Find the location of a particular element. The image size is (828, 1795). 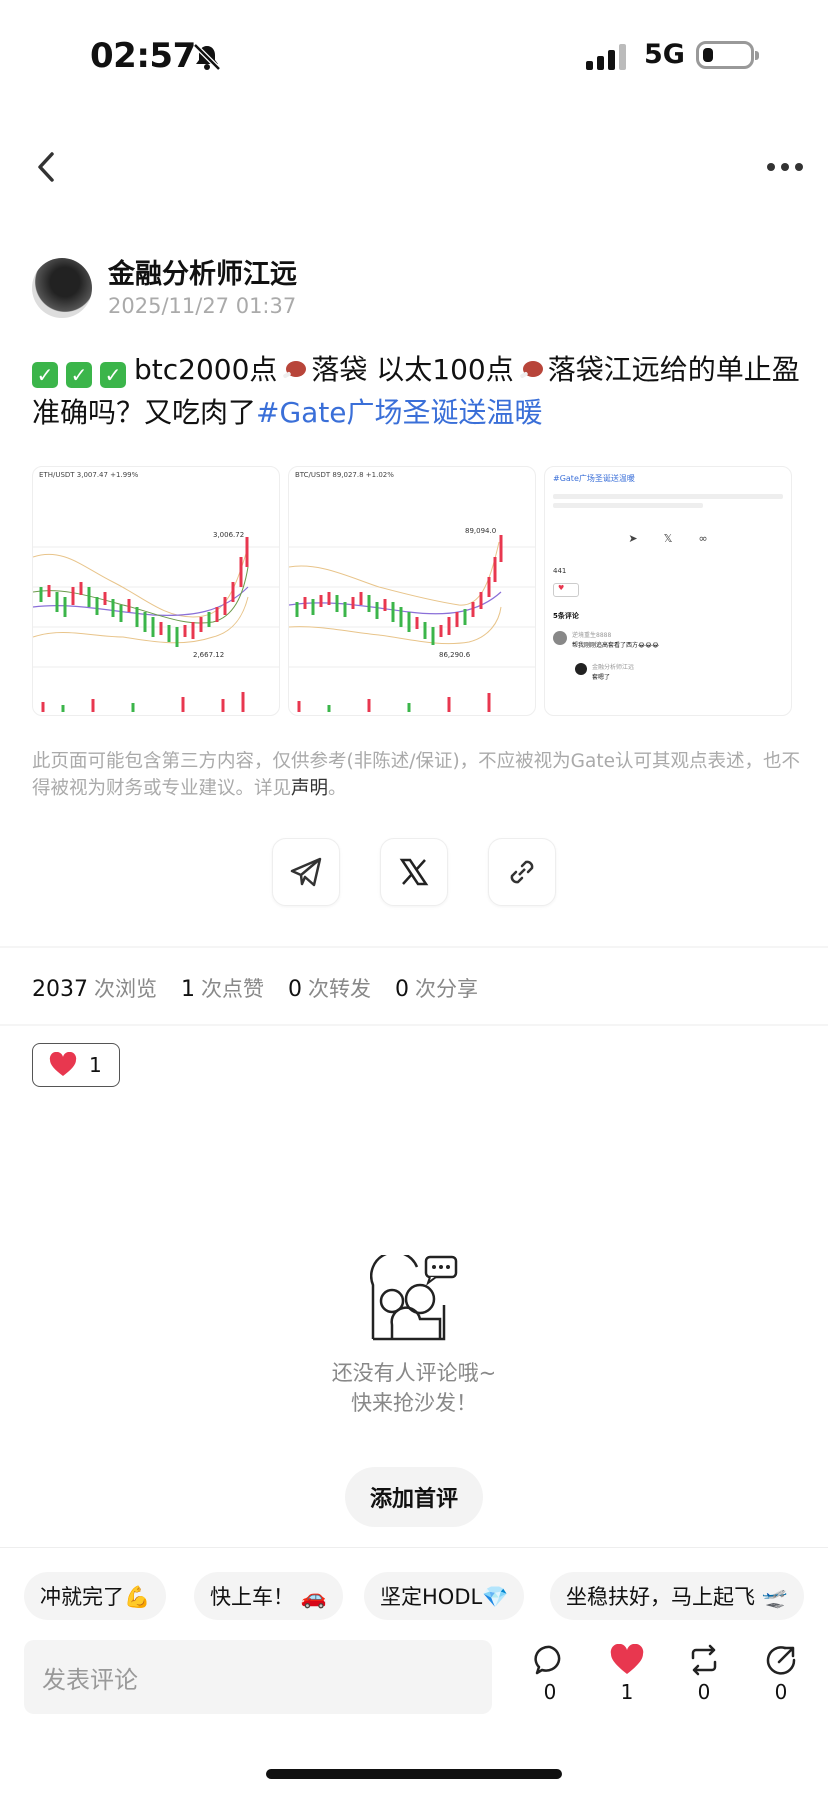

empty-state-line2: 快来抢沙发！ is located at coordinates (414, 1403).